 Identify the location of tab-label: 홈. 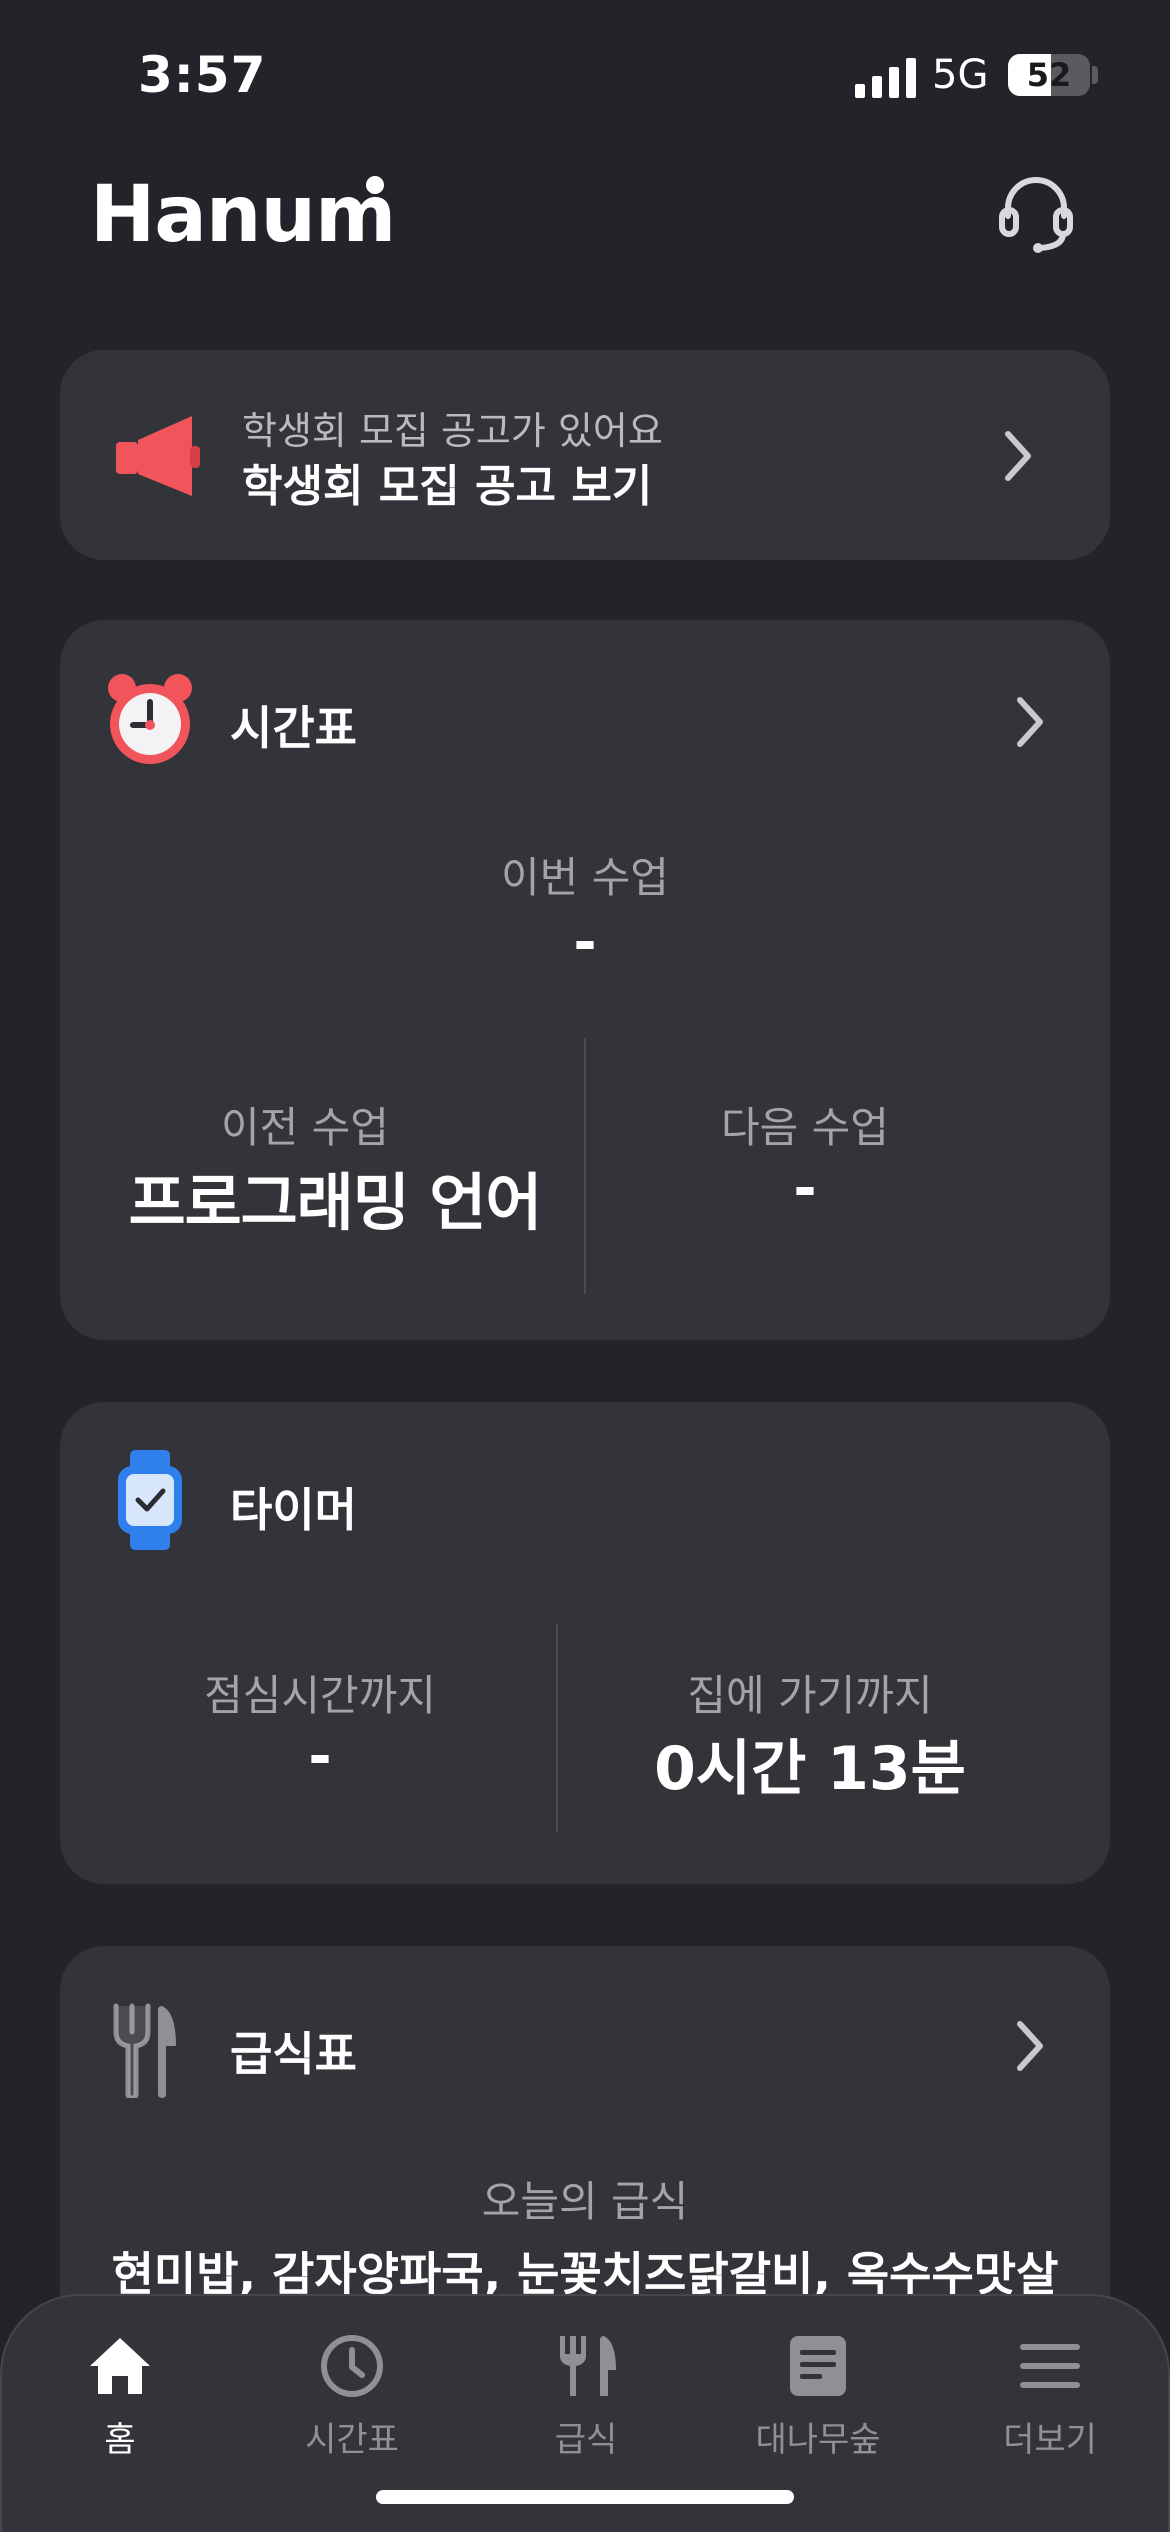
(120, 2440).